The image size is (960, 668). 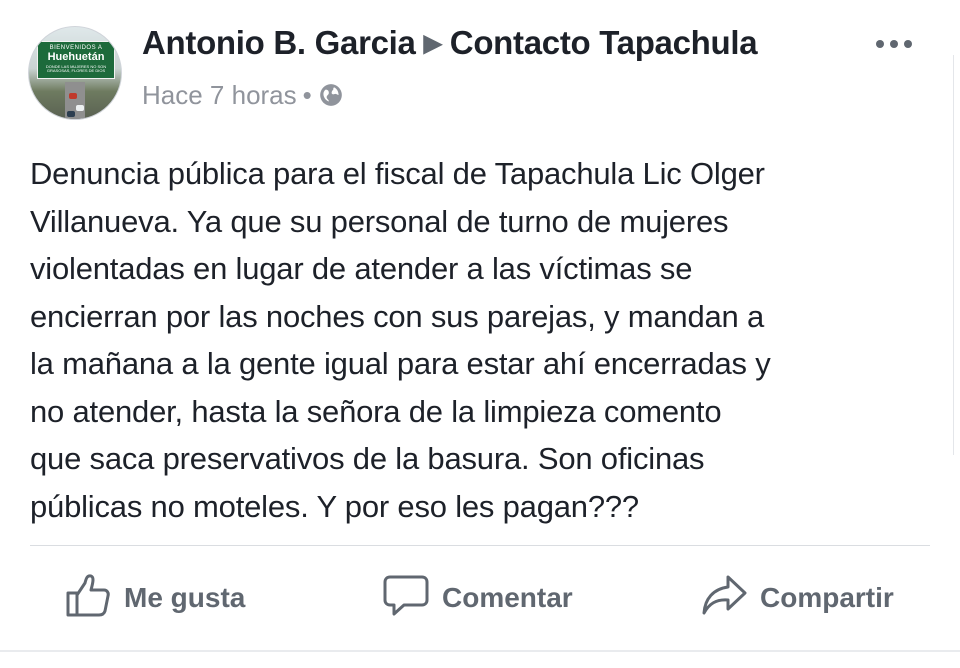 What do you see at coordinates (406, 598) in the screenshot?
I see `comment-icon` at bounding box center [406, 598].